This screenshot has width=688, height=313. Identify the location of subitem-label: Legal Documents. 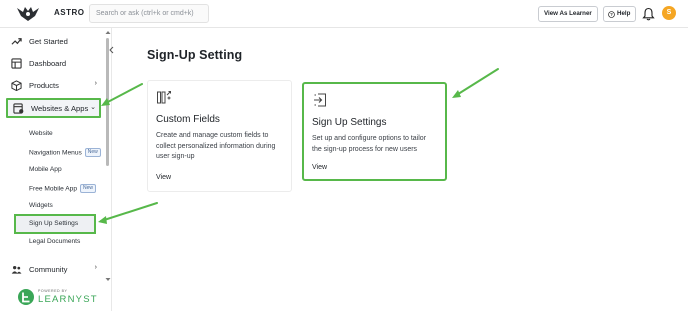
(55, 241).